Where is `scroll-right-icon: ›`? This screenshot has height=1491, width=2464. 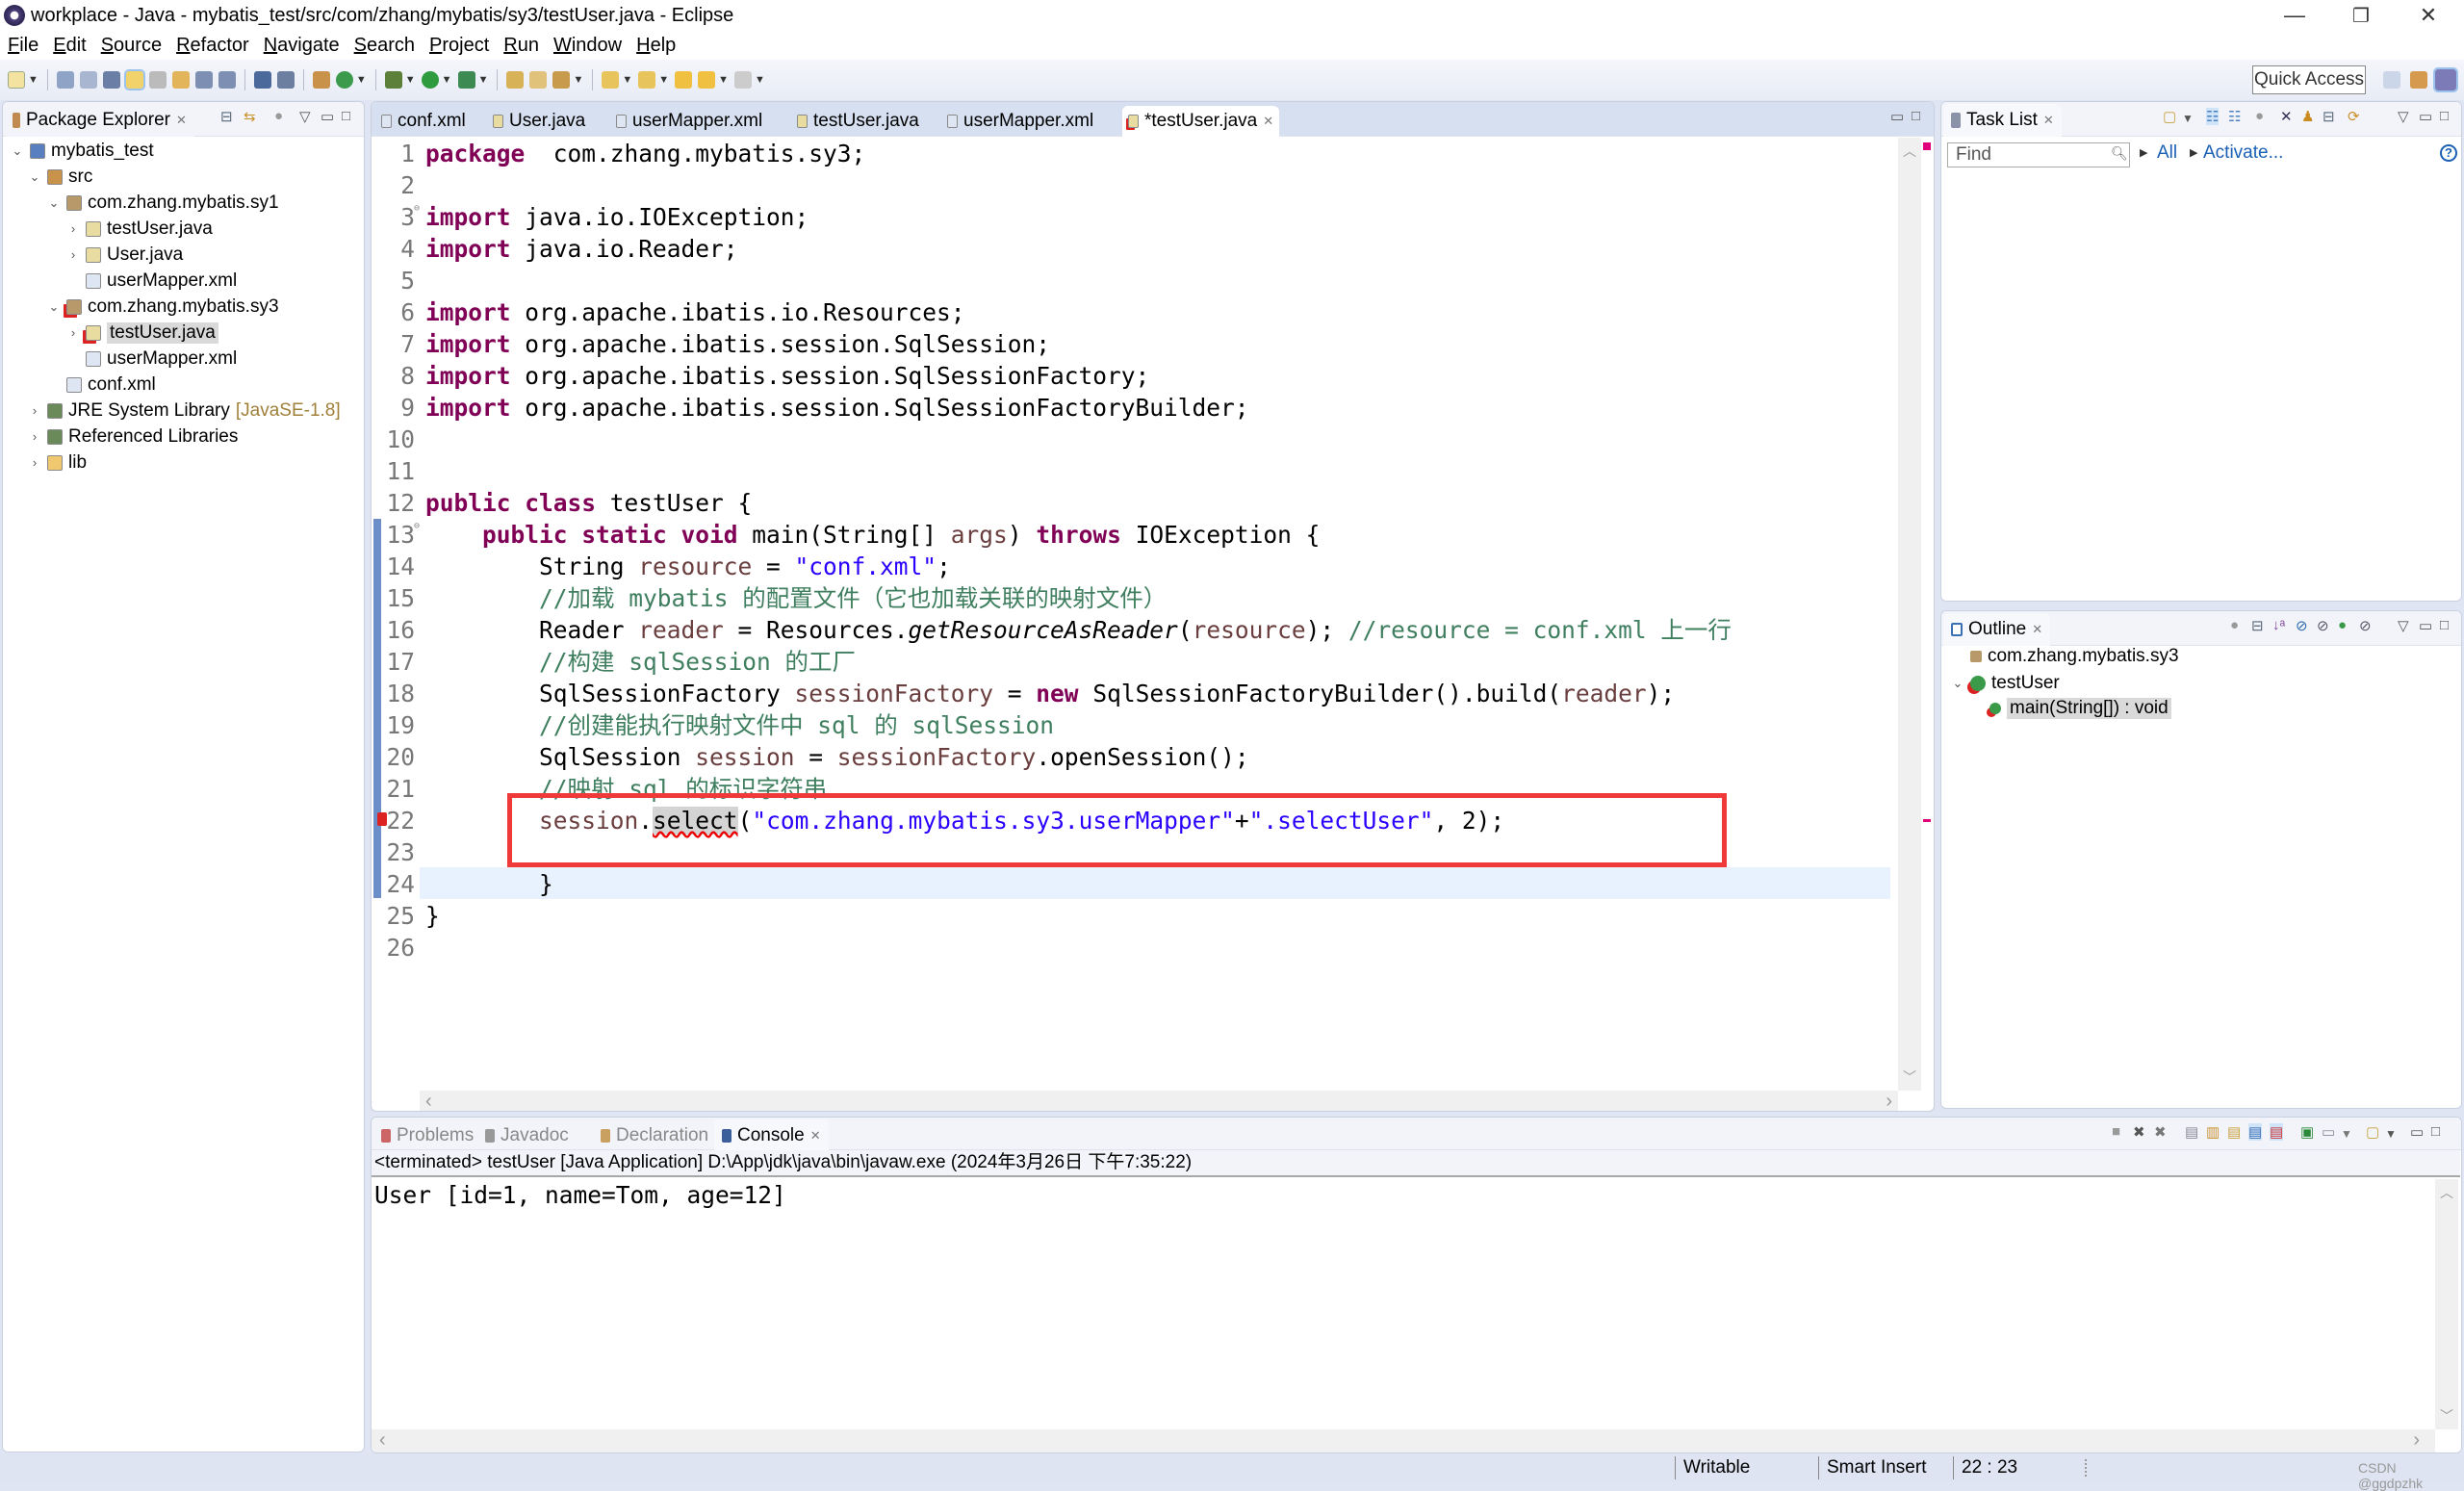
scroll-right-icon: › is located at coordinates (1889, 1101).